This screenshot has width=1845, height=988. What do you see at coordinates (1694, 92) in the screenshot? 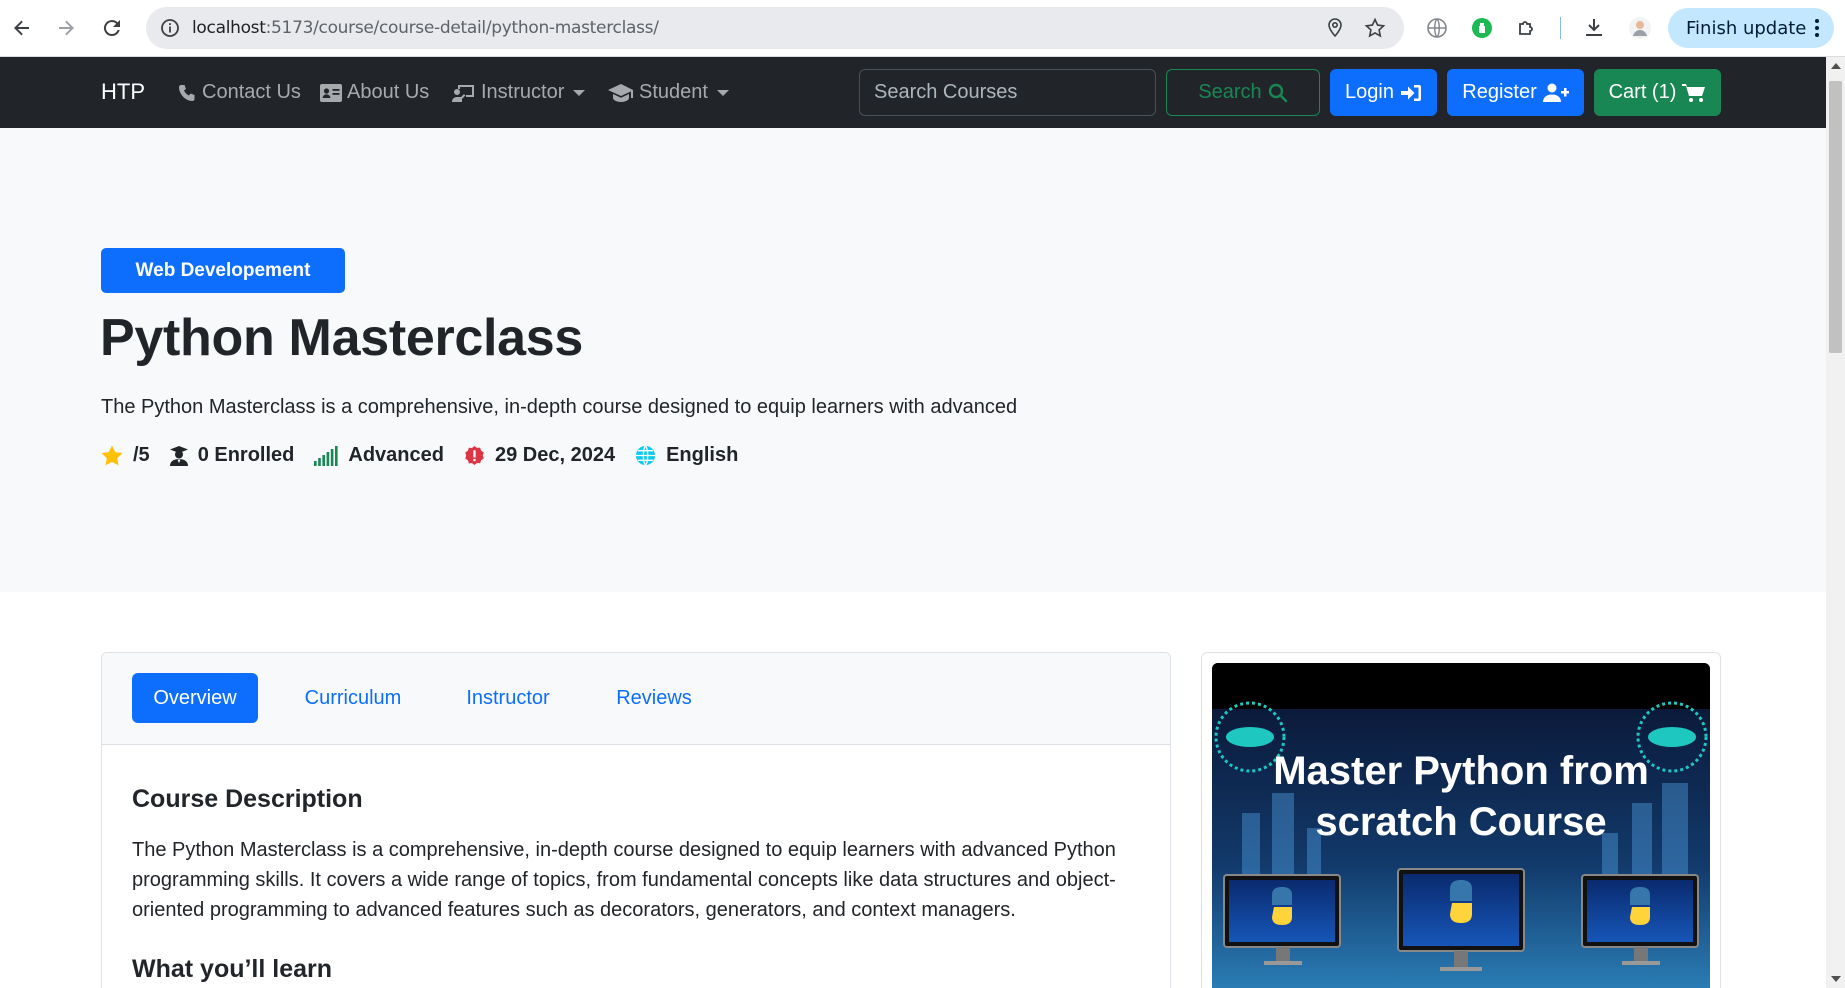
I see `shopping-cart-icon` at bounding box center [1694, 92].